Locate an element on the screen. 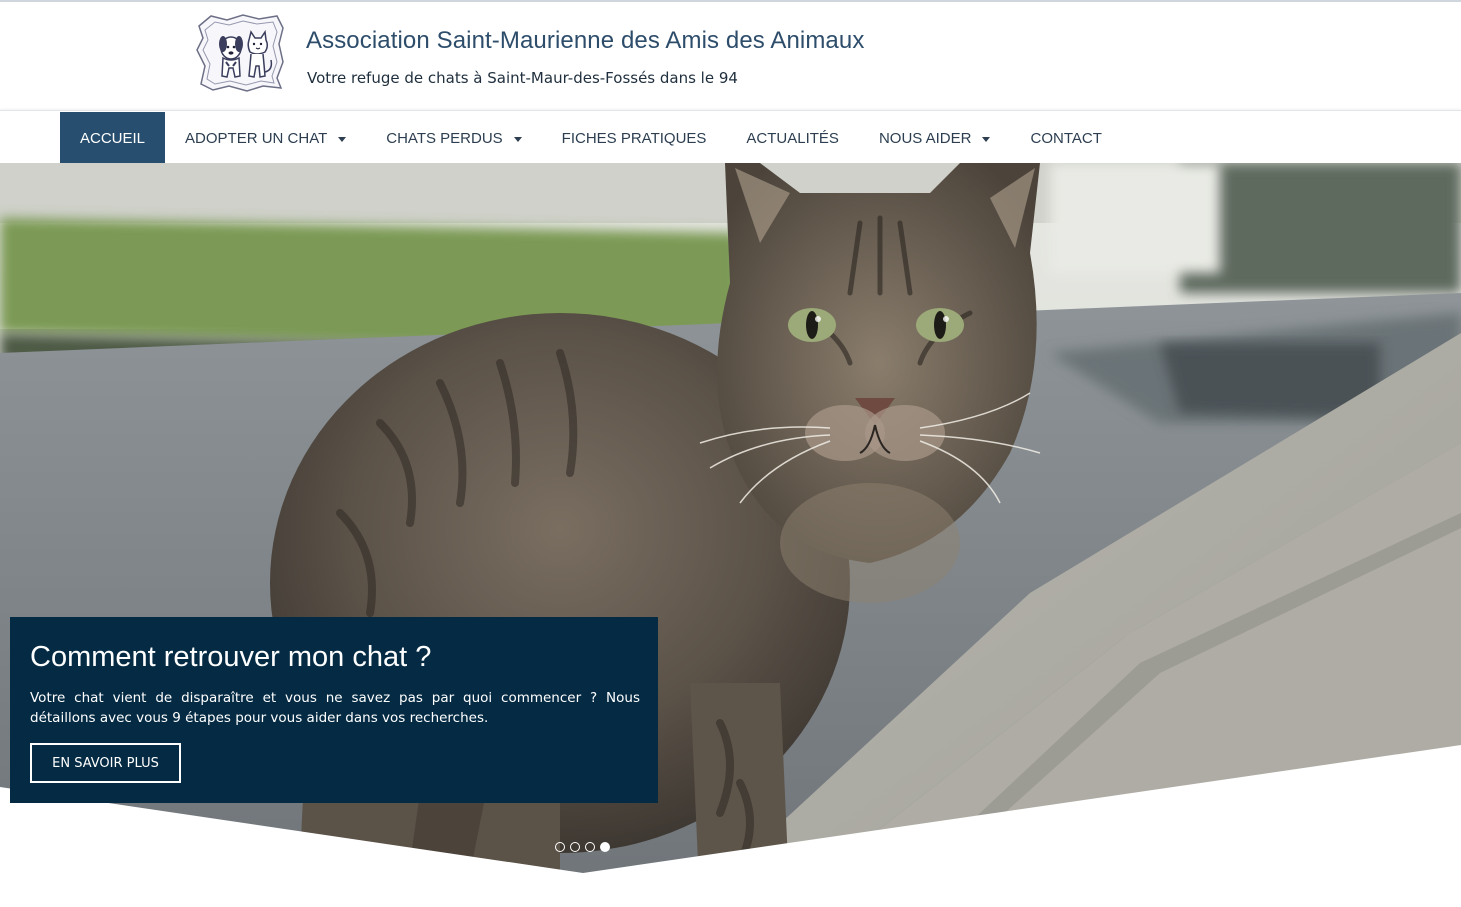  nav-item-fiches-pratiques: FICHES PRATIQUES is located at coordinates (634, 138).